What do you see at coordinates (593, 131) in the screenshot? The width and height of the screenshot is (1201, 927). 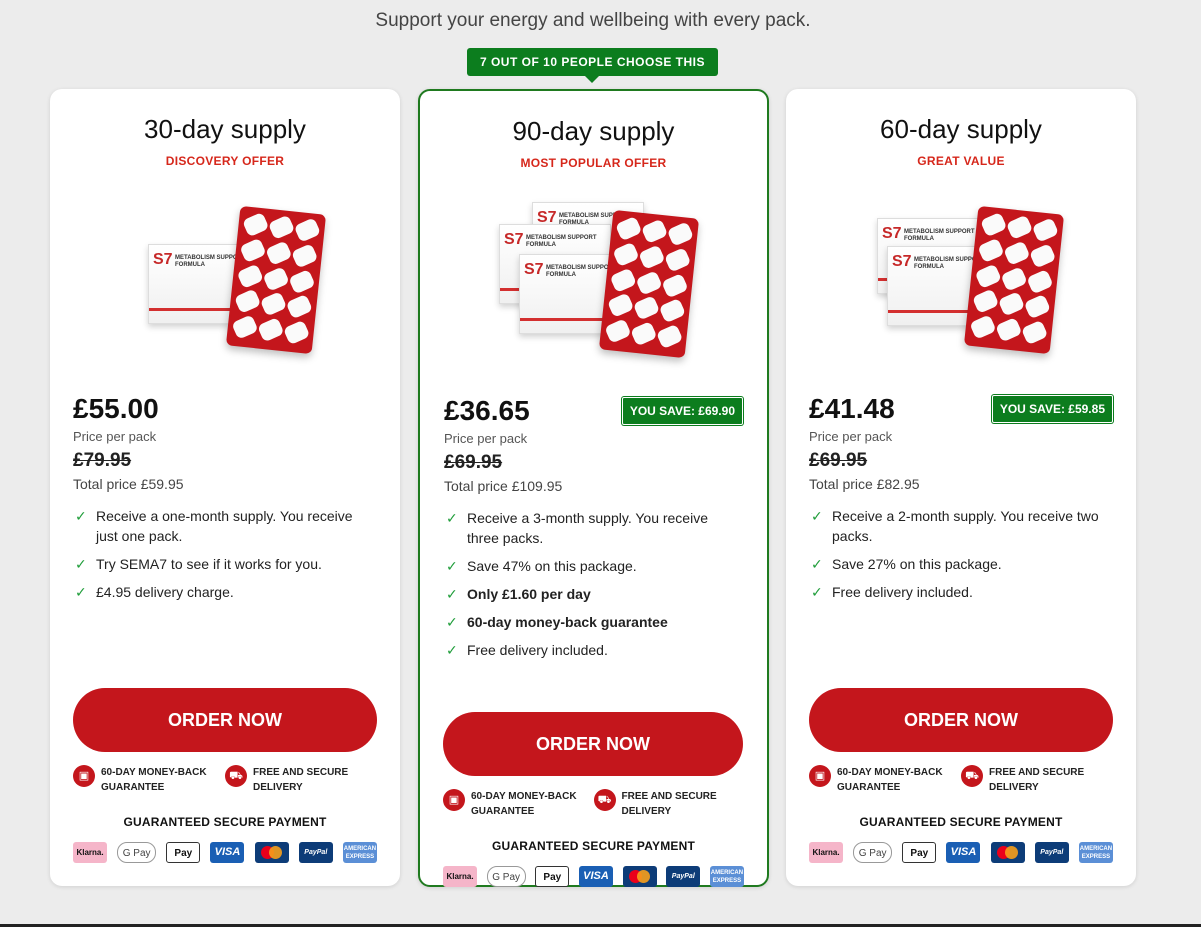 I see `plan-title: 90-day supply` at bounding box center [593, 131].